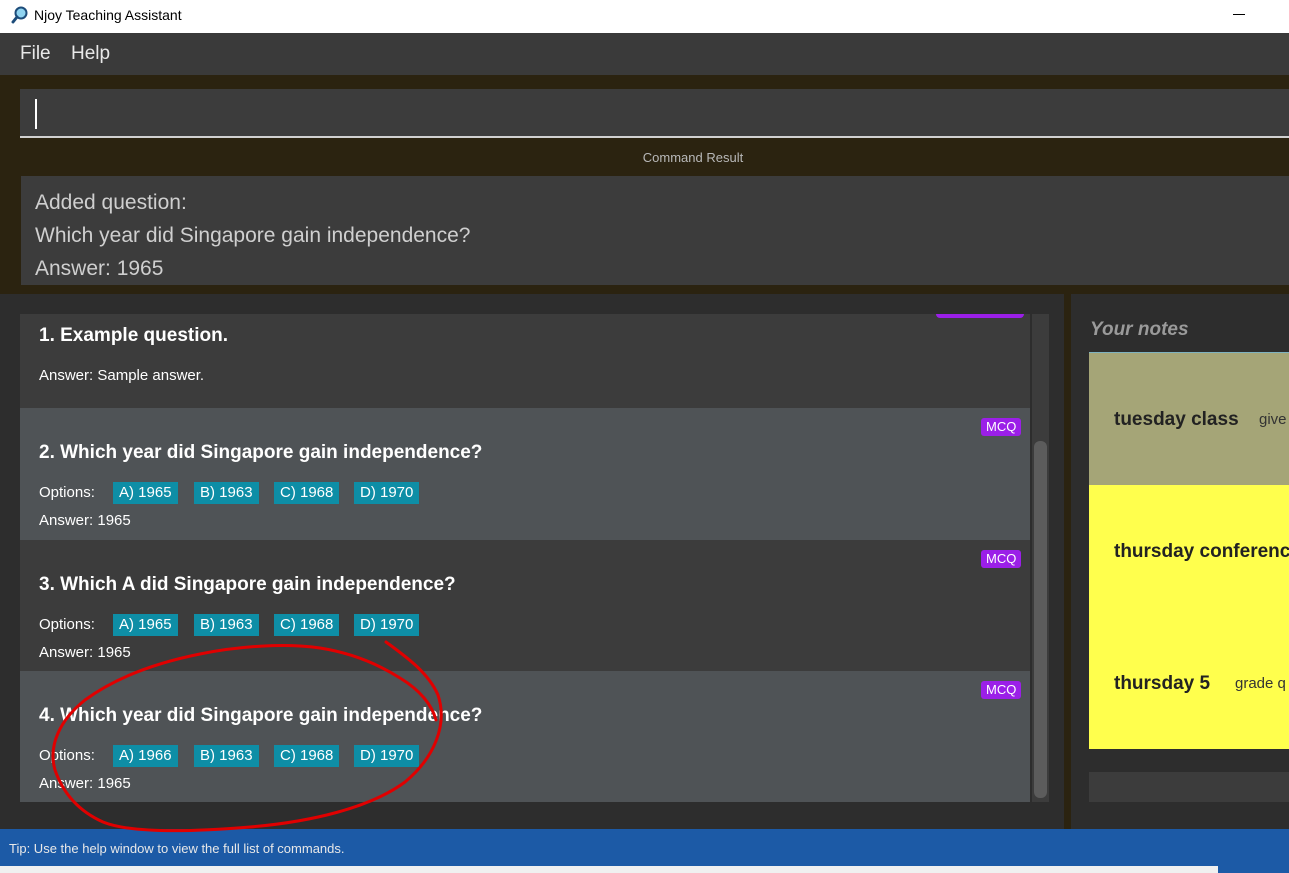  What do you see at coordinates (1189, 787) in the screenshot?
I see `notes-footer` at bounding box center [1189, 787].